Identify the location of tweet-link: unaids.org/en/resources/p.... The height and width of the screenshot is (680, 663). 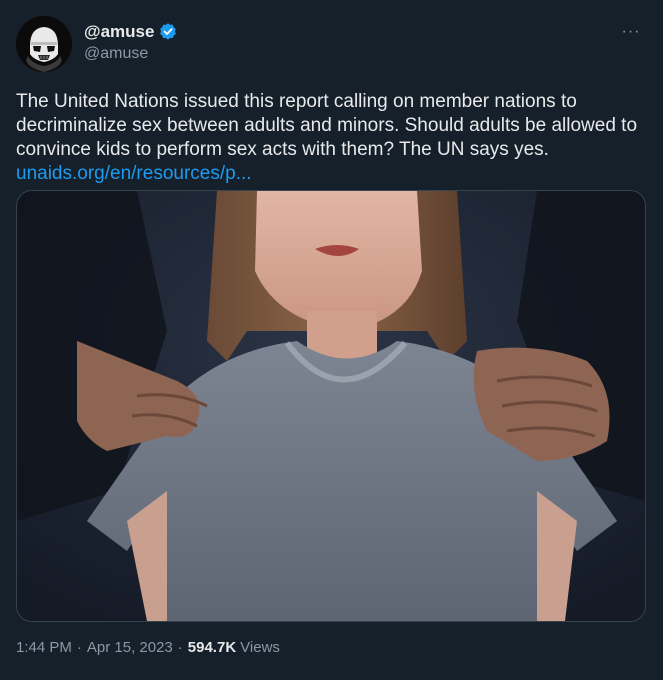
(134, 174).